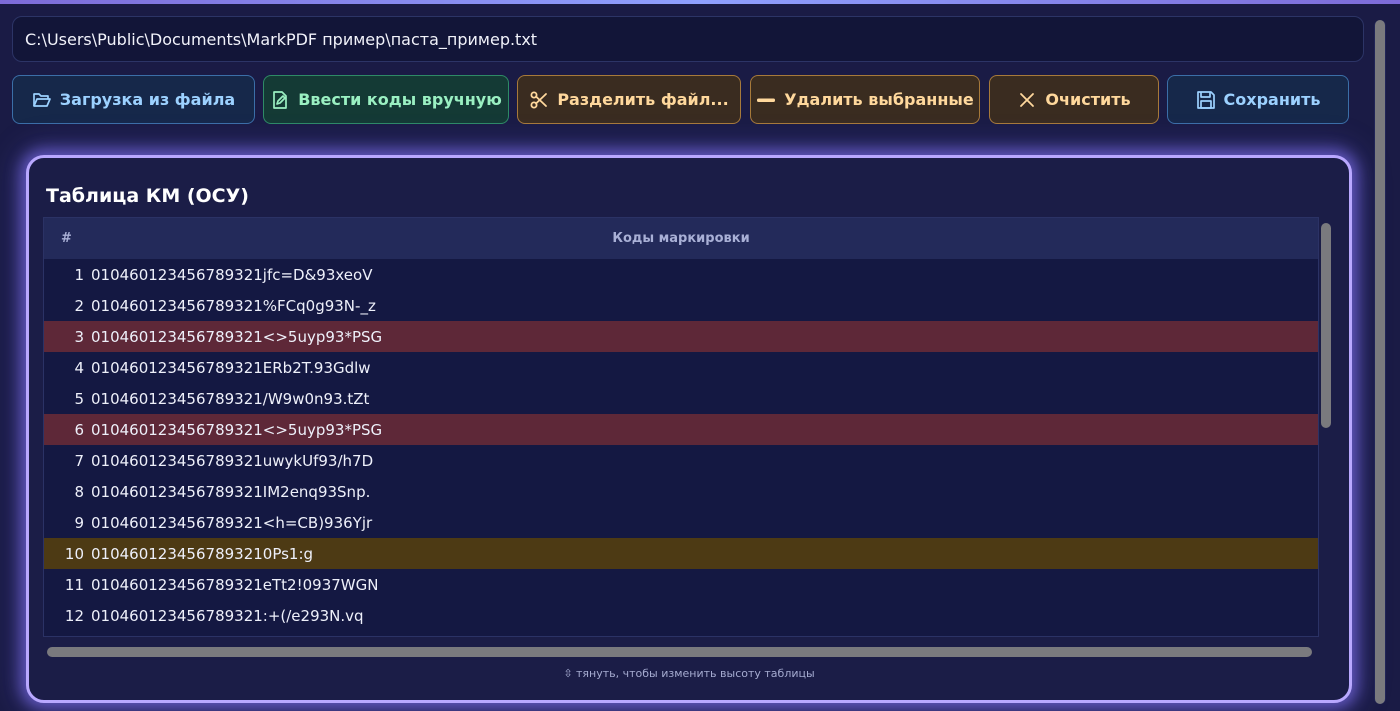 This screenshot has width=1400, height=711. Describe the element at coordinates (147, 99) in the screenshot. I see `load-from-file-label: Загрузка из файла` at that location.